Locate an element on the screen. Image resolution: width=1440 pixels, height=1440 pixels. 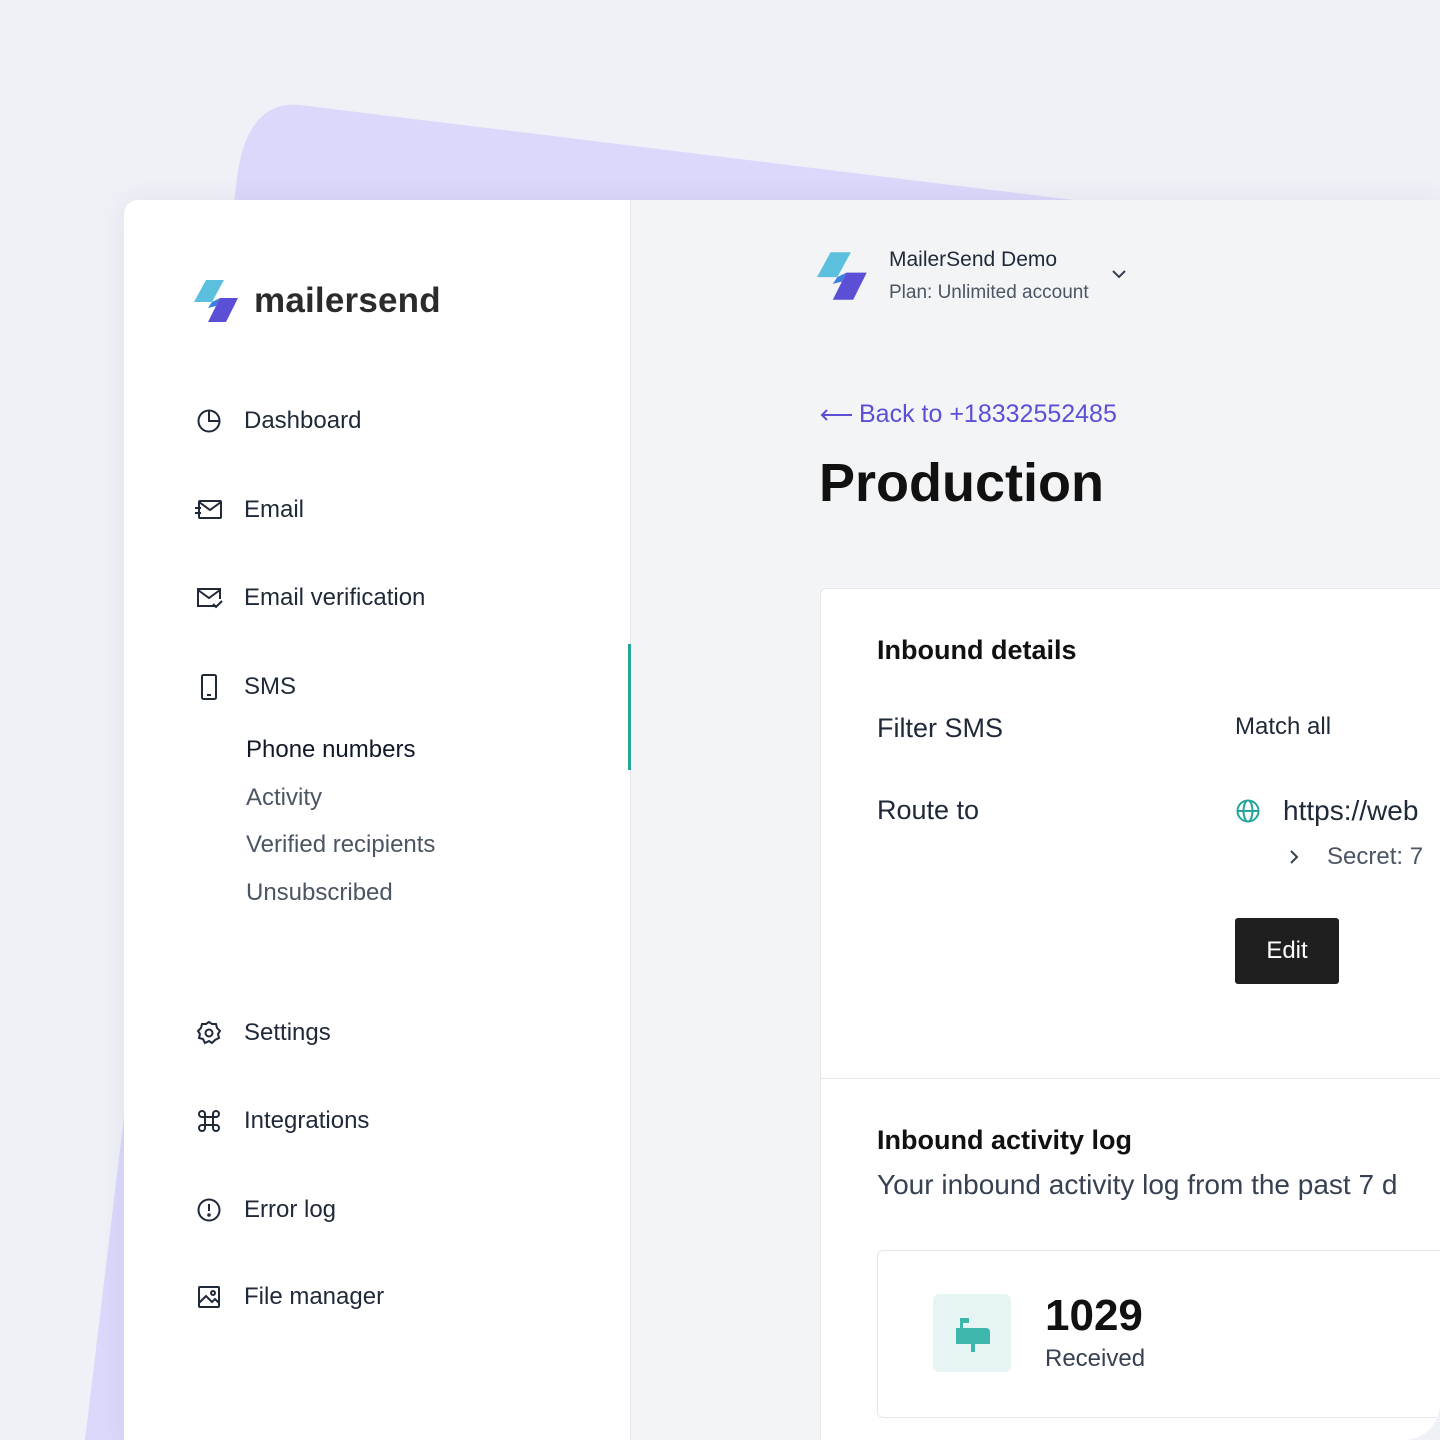
nav-label: Error log is located at coordinates (290, 1209).